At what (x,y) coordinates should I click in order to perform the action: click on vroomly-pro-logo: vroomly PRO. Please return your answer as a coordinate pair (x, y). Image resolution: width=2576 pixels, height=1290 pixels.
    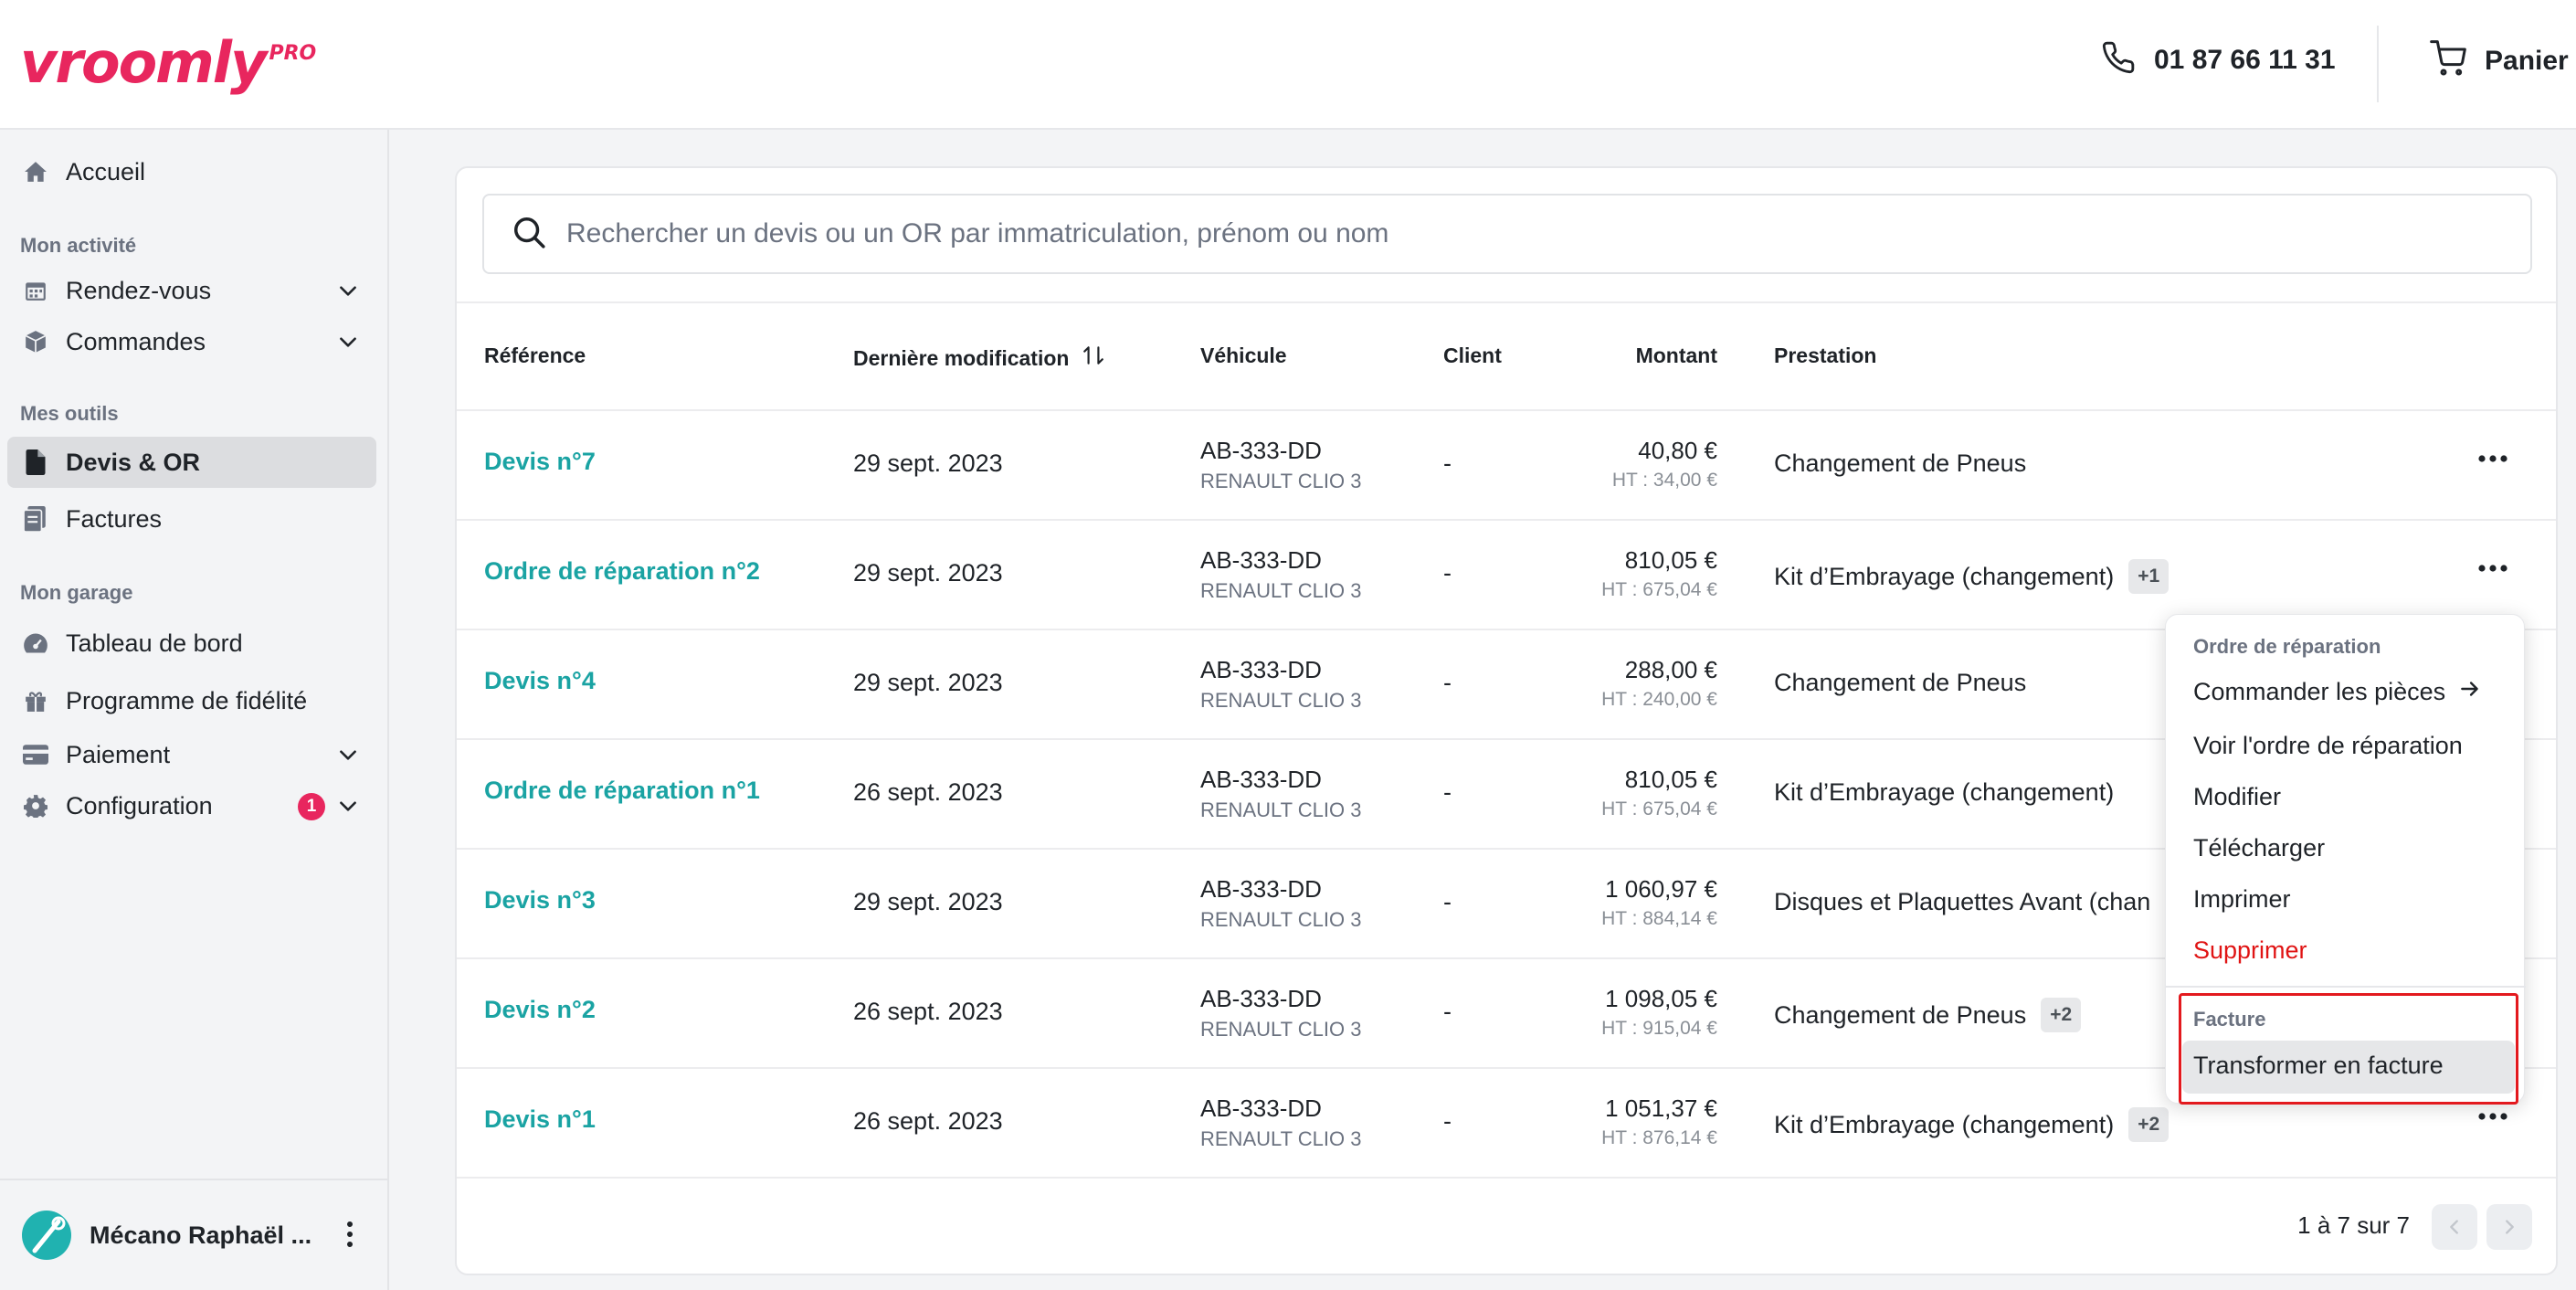
    Looking at the image, I should click on (168, 63).